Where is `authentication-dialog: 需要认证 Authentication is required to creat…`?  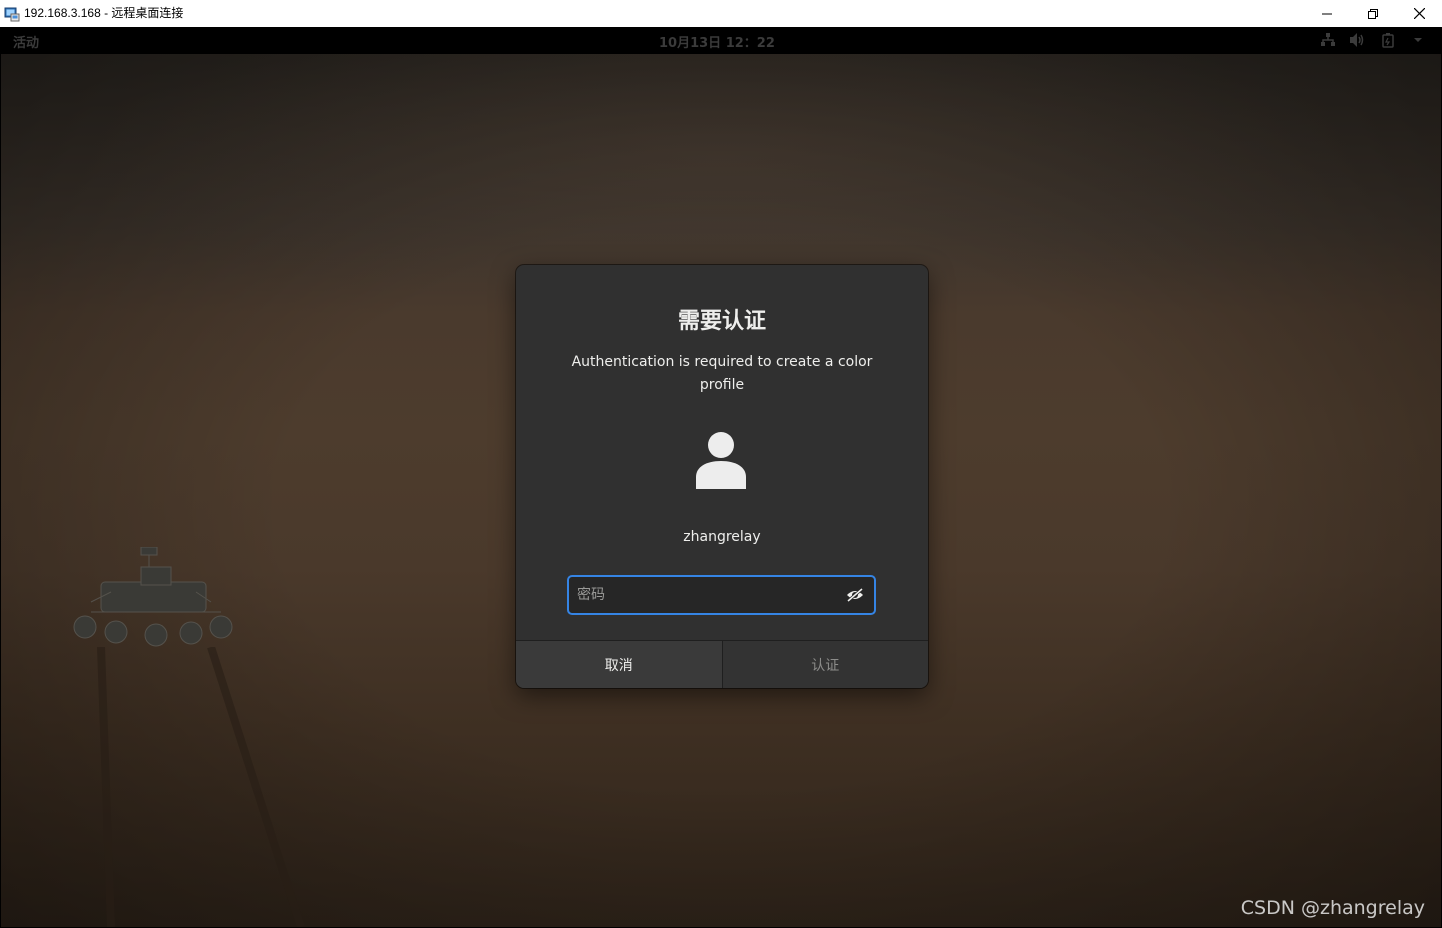
authentication-dialog: 需要认证 Authentication is required to creat… is located at coordinates (722, 476).